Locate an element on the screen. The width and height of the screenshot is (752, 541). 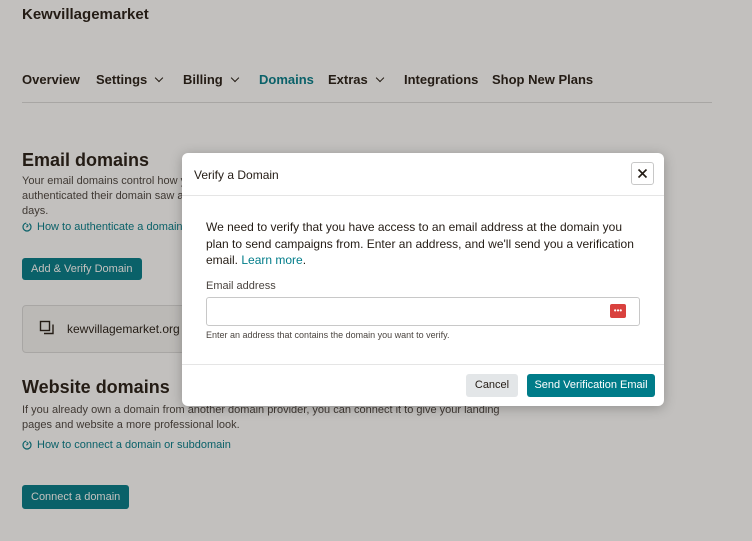
send-verification-email-button: Send Verification Email is located at coordinates (591, 385).